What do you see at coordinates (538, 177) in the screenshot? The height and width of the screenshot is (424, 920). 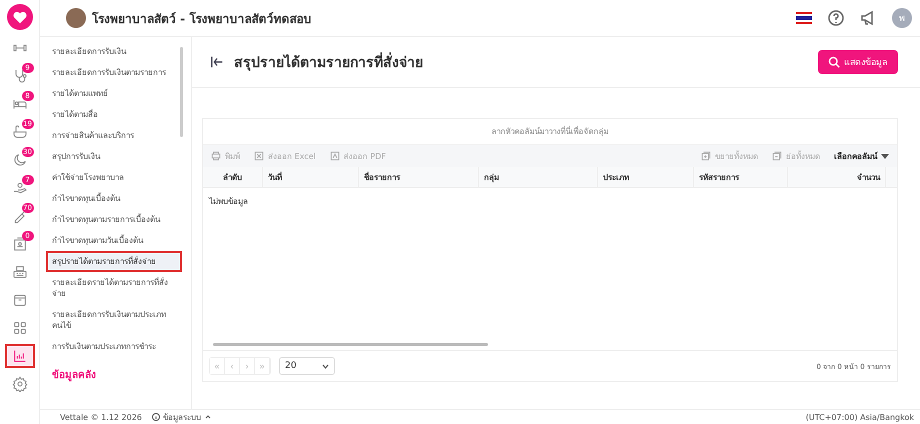 I see `column-header: กลุ่ม` at bounding box center [538, 177].